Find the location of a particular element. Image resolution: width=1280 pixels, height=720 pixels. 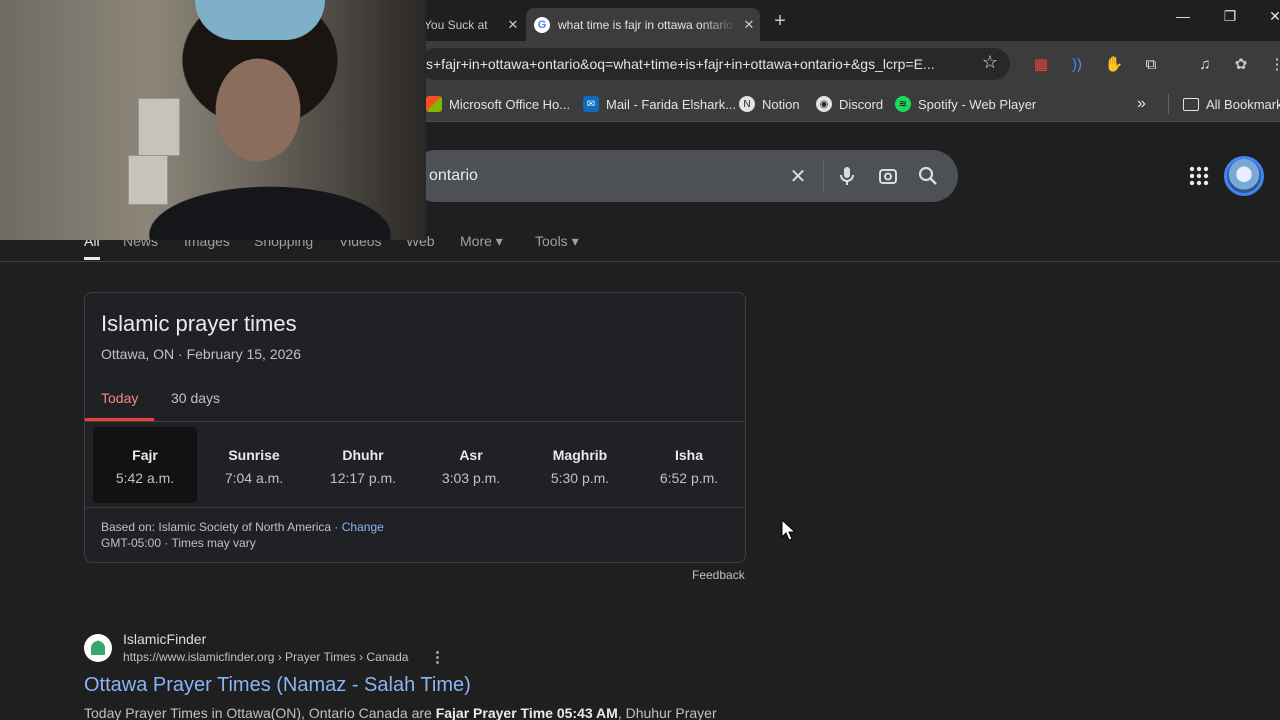

tab-today: Today is located at coordinates (119, 398).